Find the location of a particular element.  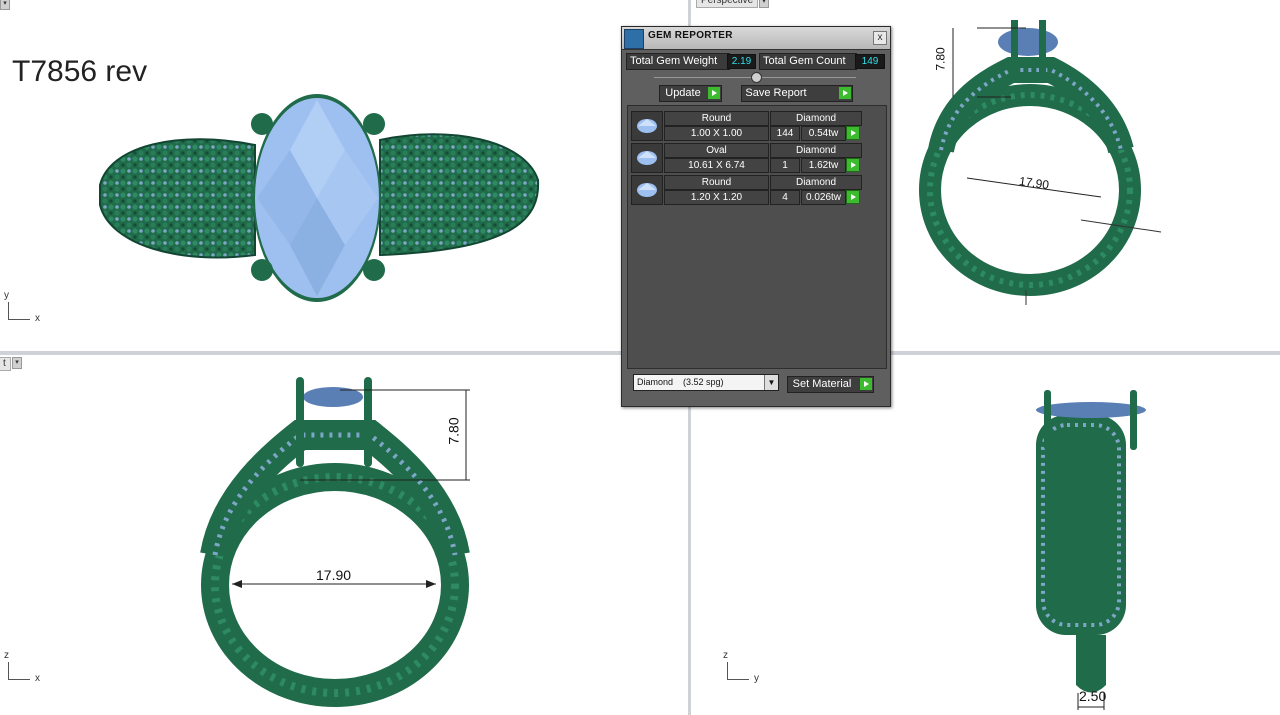

gem-weight: 0.54tw is located at coordinates (823, 133).